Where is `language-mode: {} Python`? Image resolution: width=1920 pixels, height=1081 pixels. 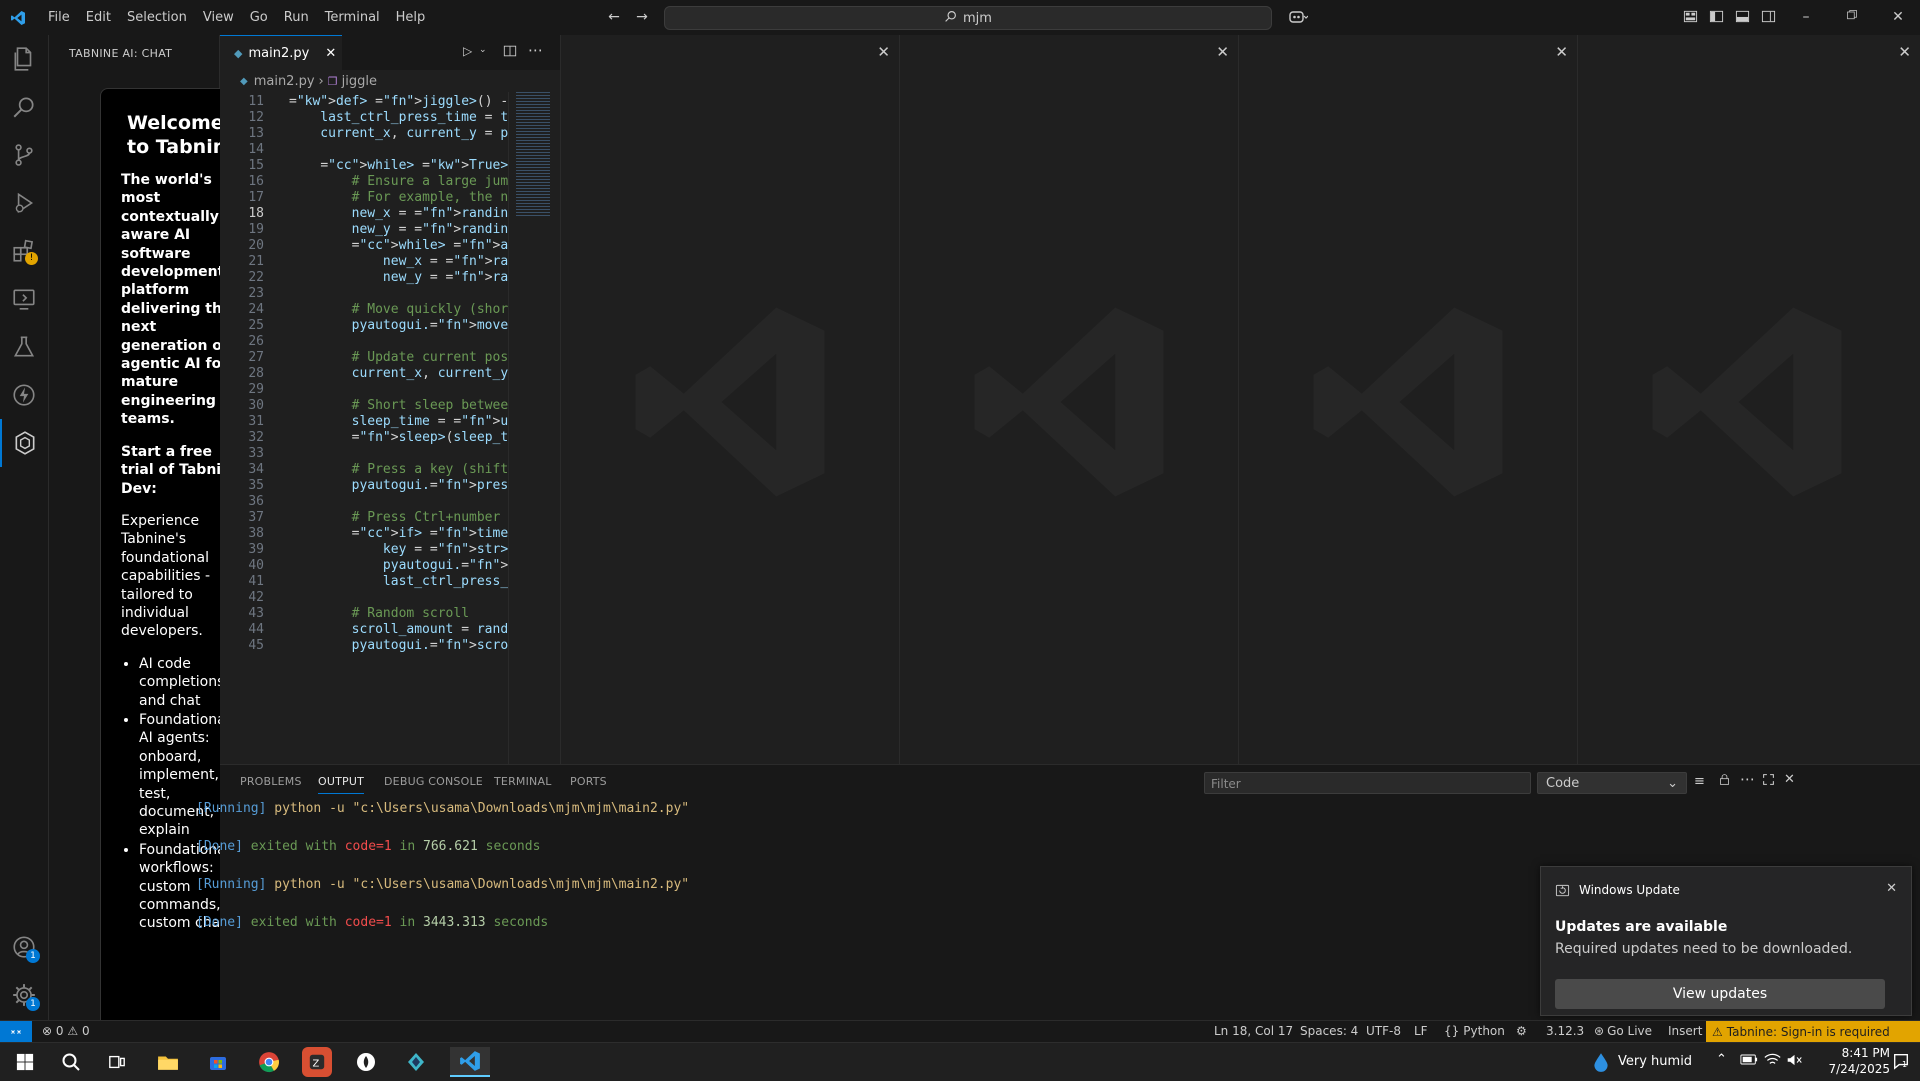
language-mode: {} Python is located at coordinates (1474, 1031).